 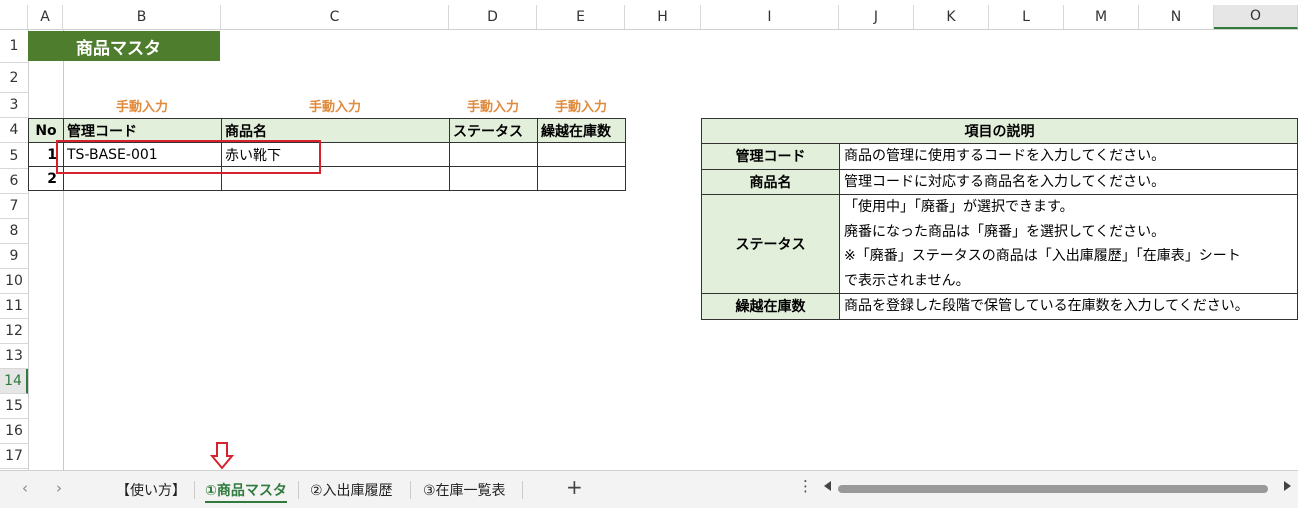 I want to click on column-header-o: O, so click(x=1256, y=17).